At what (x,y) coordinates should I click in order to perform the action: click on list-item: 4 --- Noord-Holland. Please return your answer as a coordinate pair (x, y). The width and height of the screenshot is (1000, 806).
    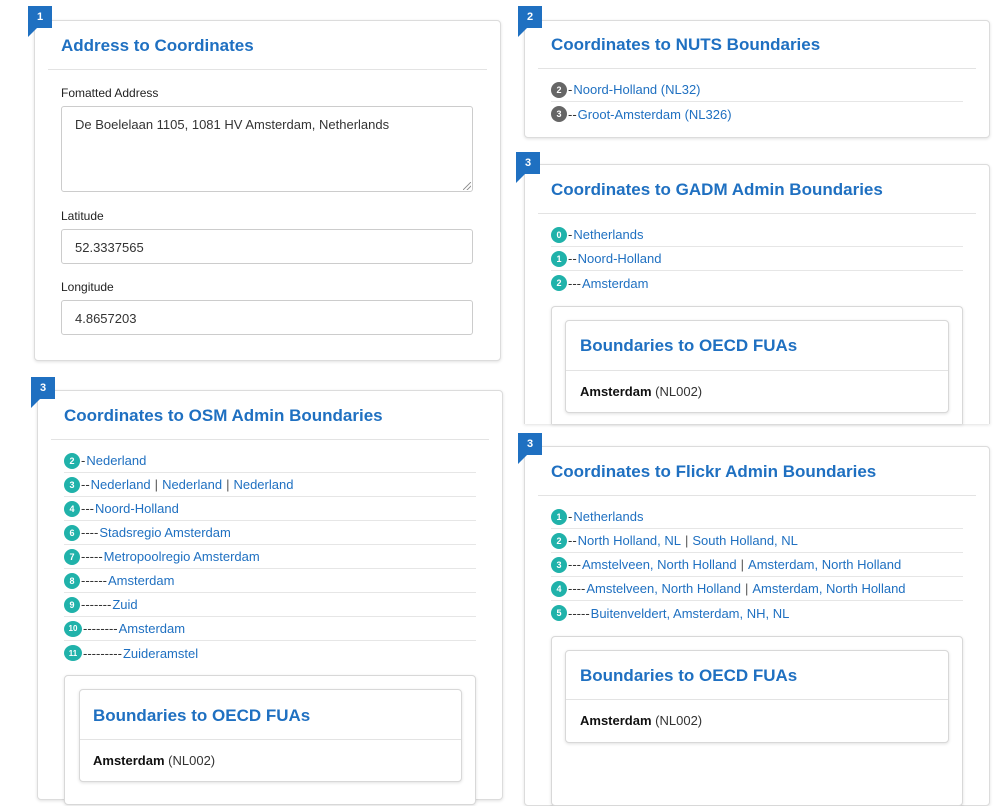
    Looking at the image, I should click on (270, 509).